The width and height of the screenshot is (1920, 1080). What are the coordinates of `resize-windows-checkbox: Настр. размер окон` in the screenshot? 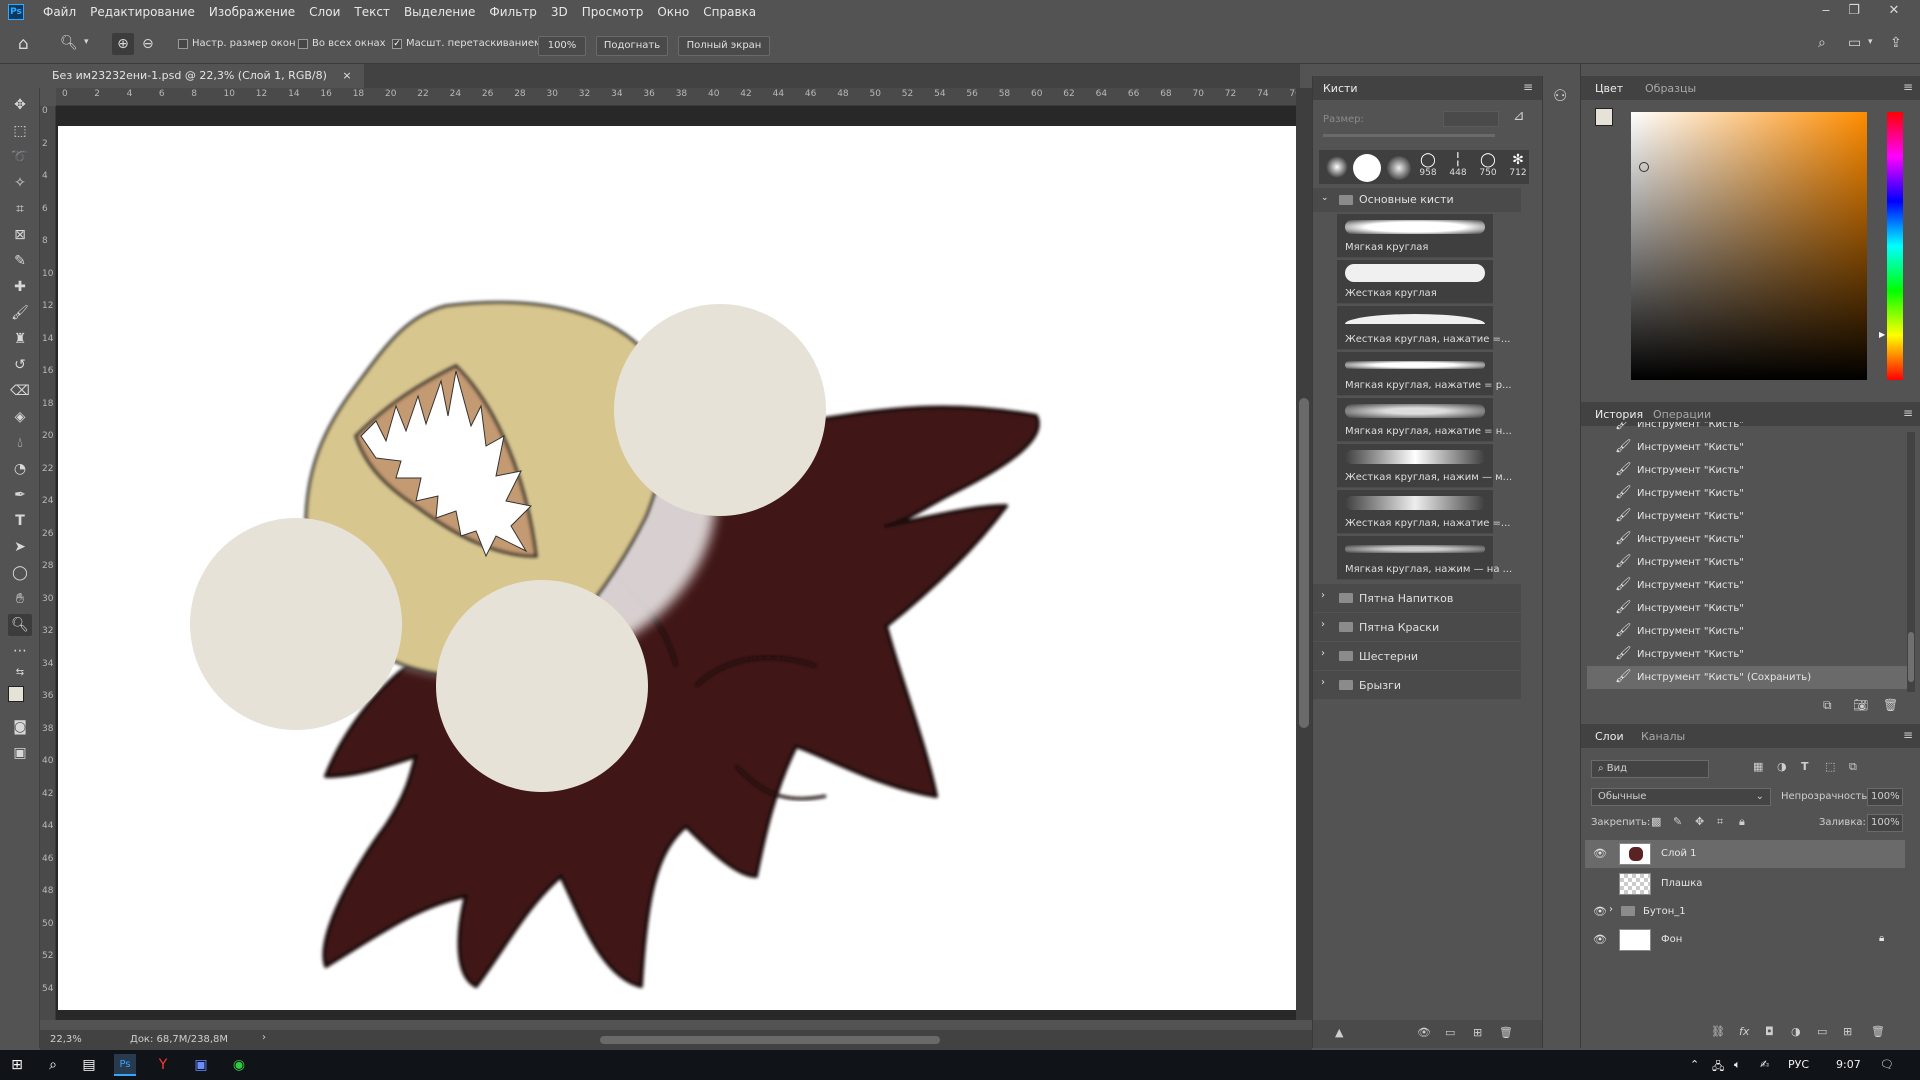 It's located at (237, 43).